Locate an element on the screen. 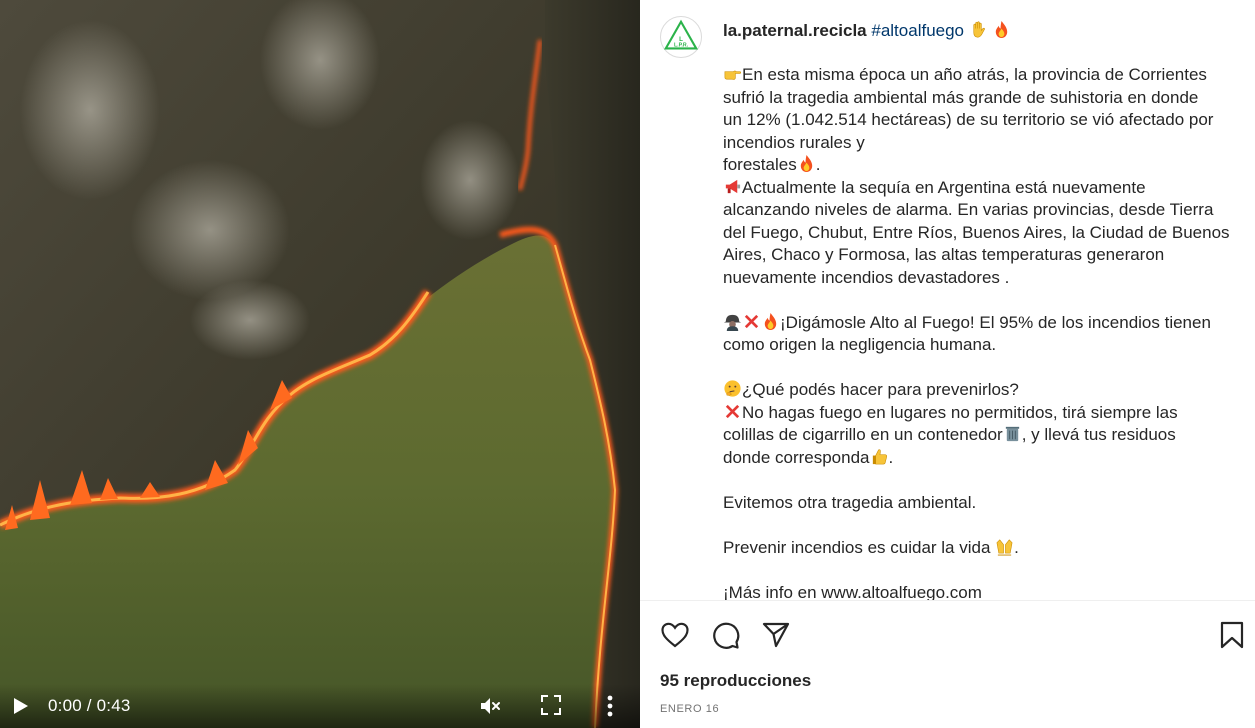 This screenshot has width=1255, height=728. heart-icon is located at coordinates (675, 635).